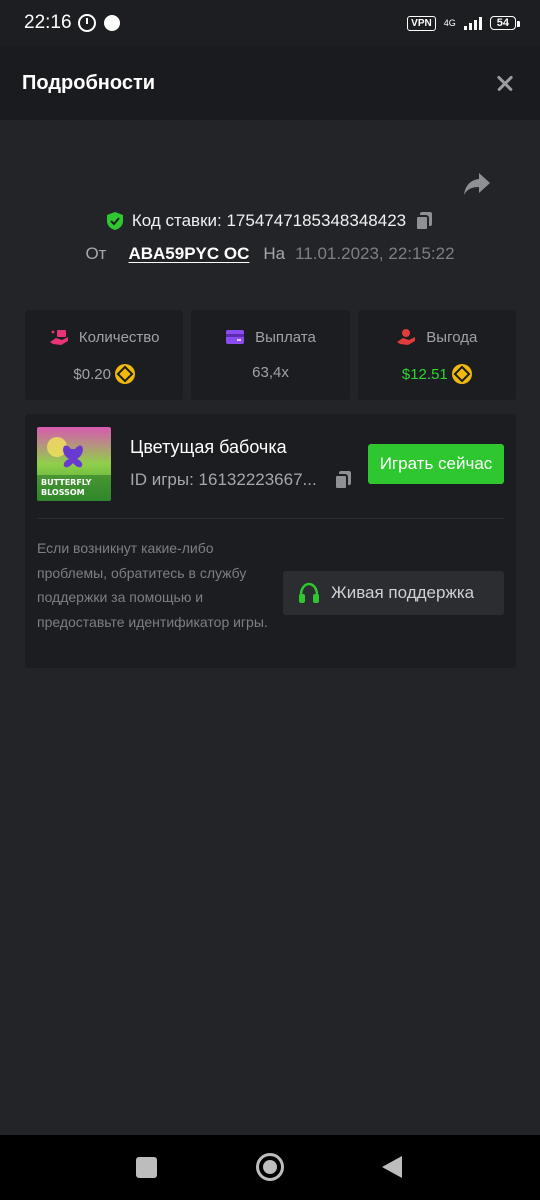  What do you see at coordinates (472, 23) in the screenshot?
I see `signal-icon` at bounding box center [472, 23].